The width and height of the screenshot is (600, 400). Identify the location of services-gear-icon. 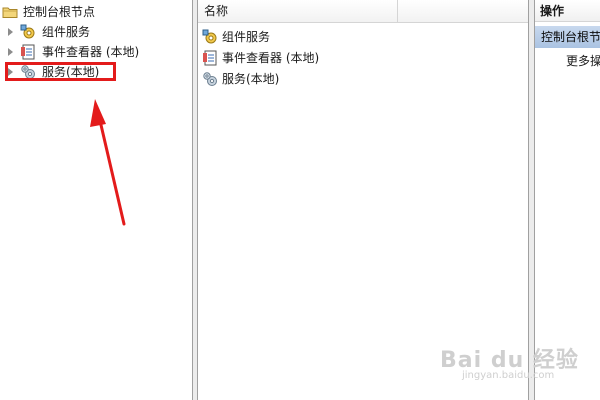
(210, 79).